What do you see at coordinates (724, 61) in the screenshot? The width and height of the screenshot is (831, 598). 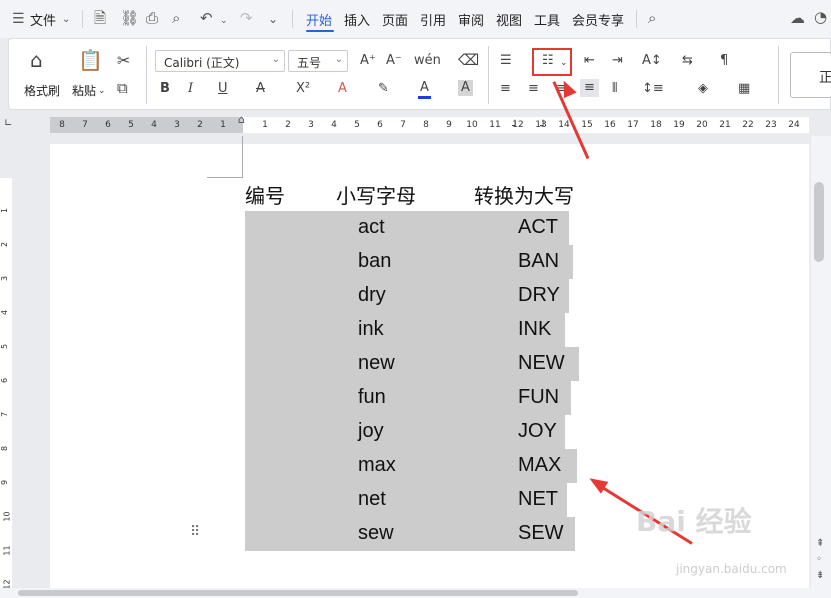 I see `show-marks-icon: ¶` at bounding box center [724, 61].